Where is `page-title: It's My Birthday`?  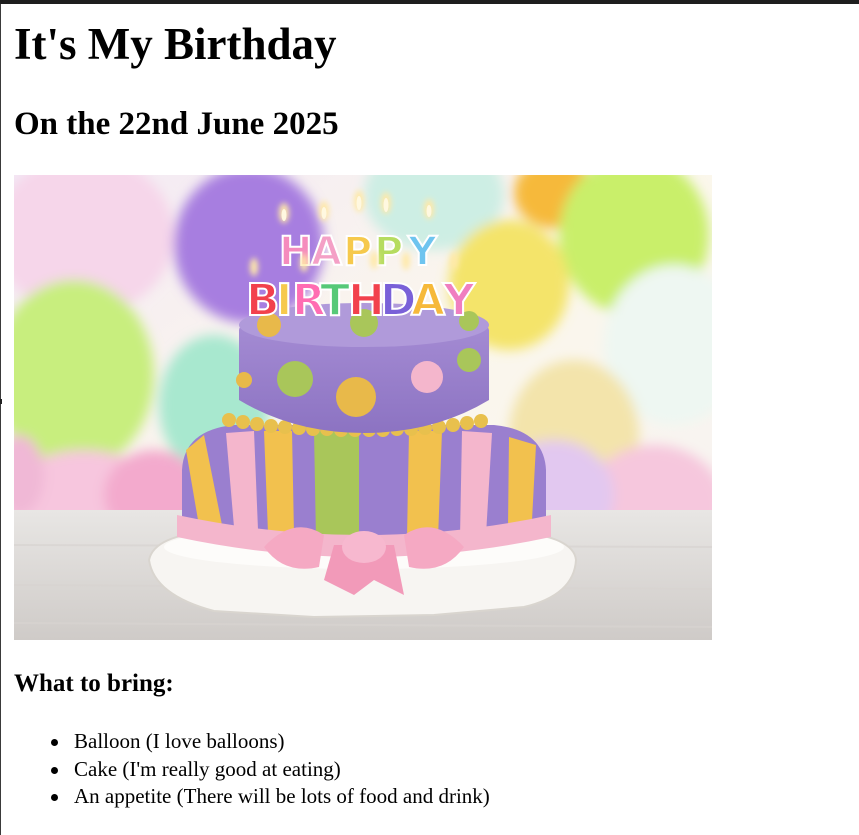 page-title: It's My Birthday is located at coordinates (175, 44).